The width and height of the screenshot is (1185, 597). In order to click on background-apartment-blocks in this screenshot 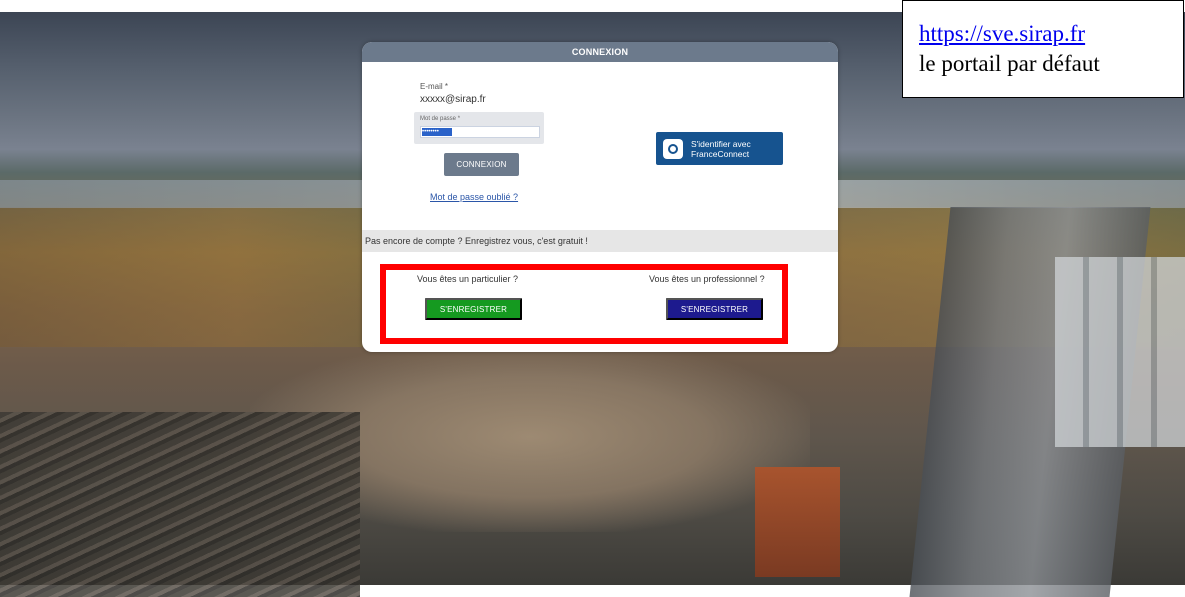, I will do `click(1120, 352)`.